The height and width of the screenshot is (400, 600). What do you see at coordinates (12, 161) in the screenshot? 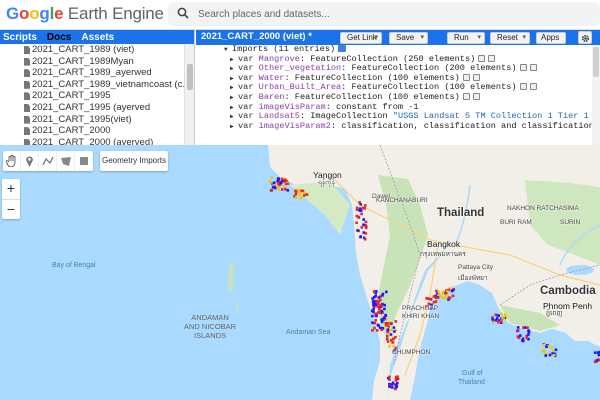
I see `hand-tool-button` at bounding box center [12, 161].